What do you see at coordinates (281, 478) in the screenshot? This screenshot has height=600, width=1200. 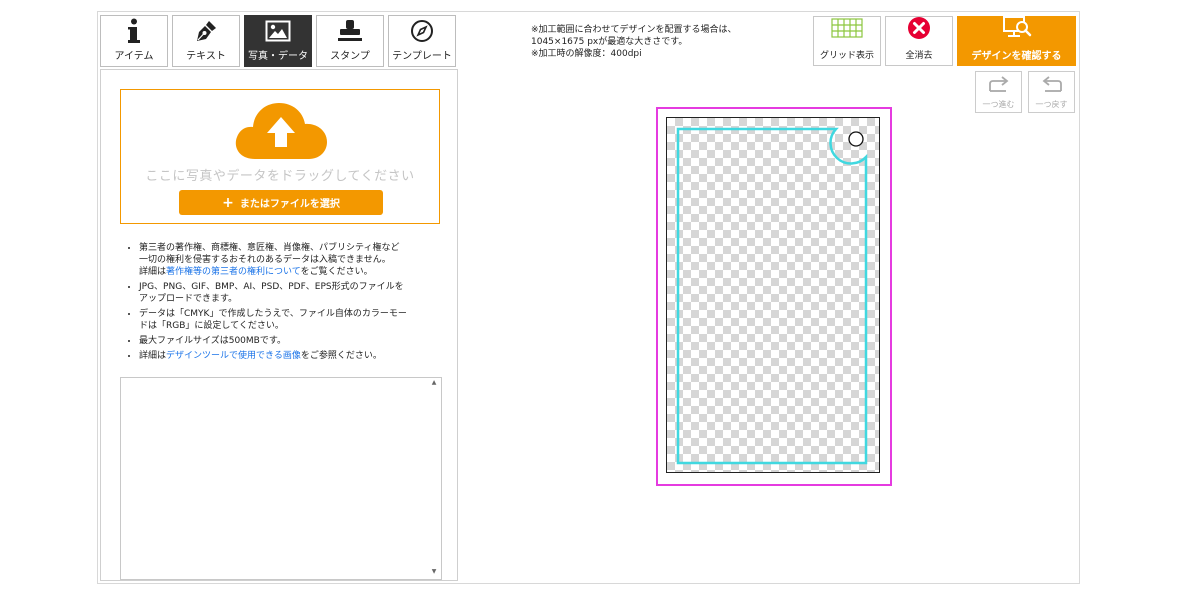 I see `uploaded-files-list` at bounding box center [281, 478].